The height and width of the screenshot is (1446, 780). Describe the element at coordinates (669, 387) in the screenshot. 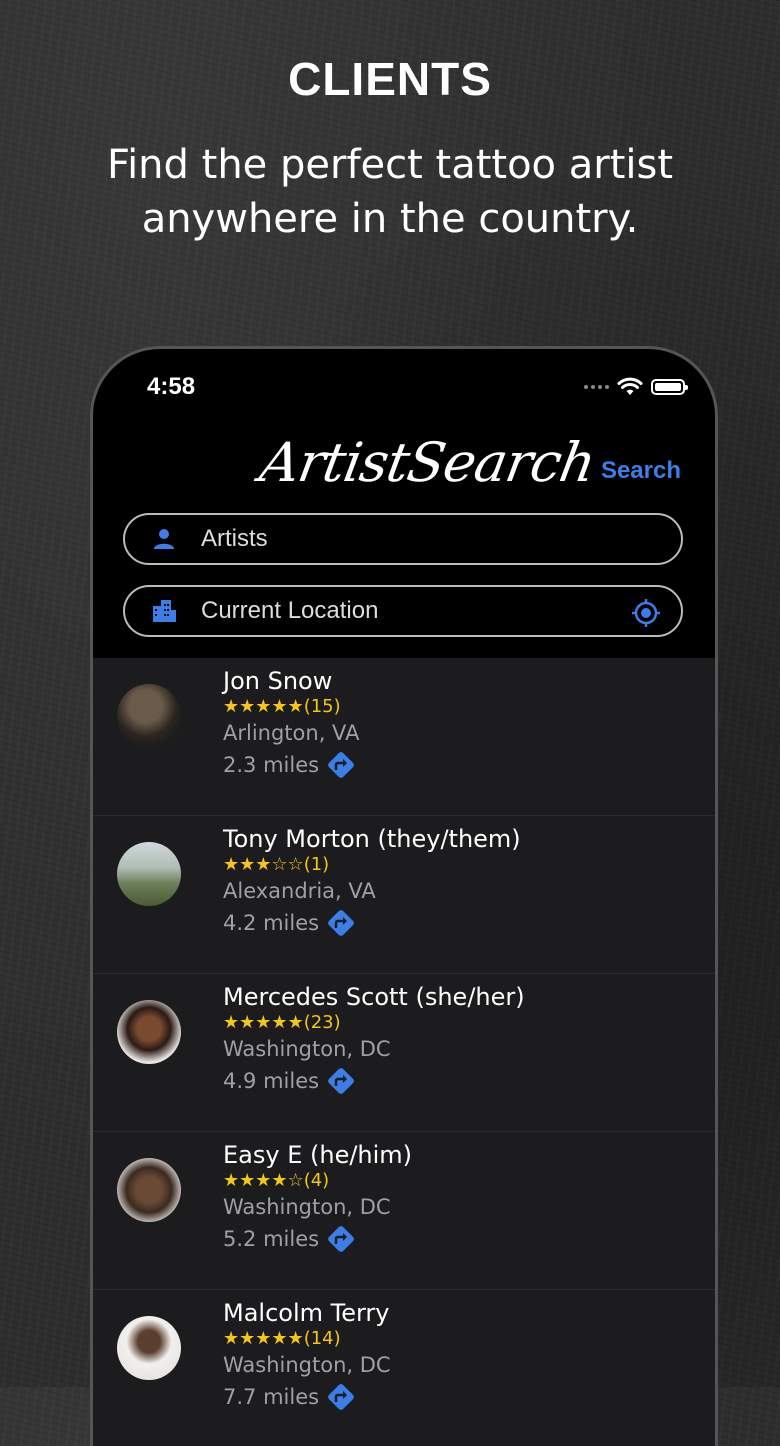

I see `battery-icon` at that location.